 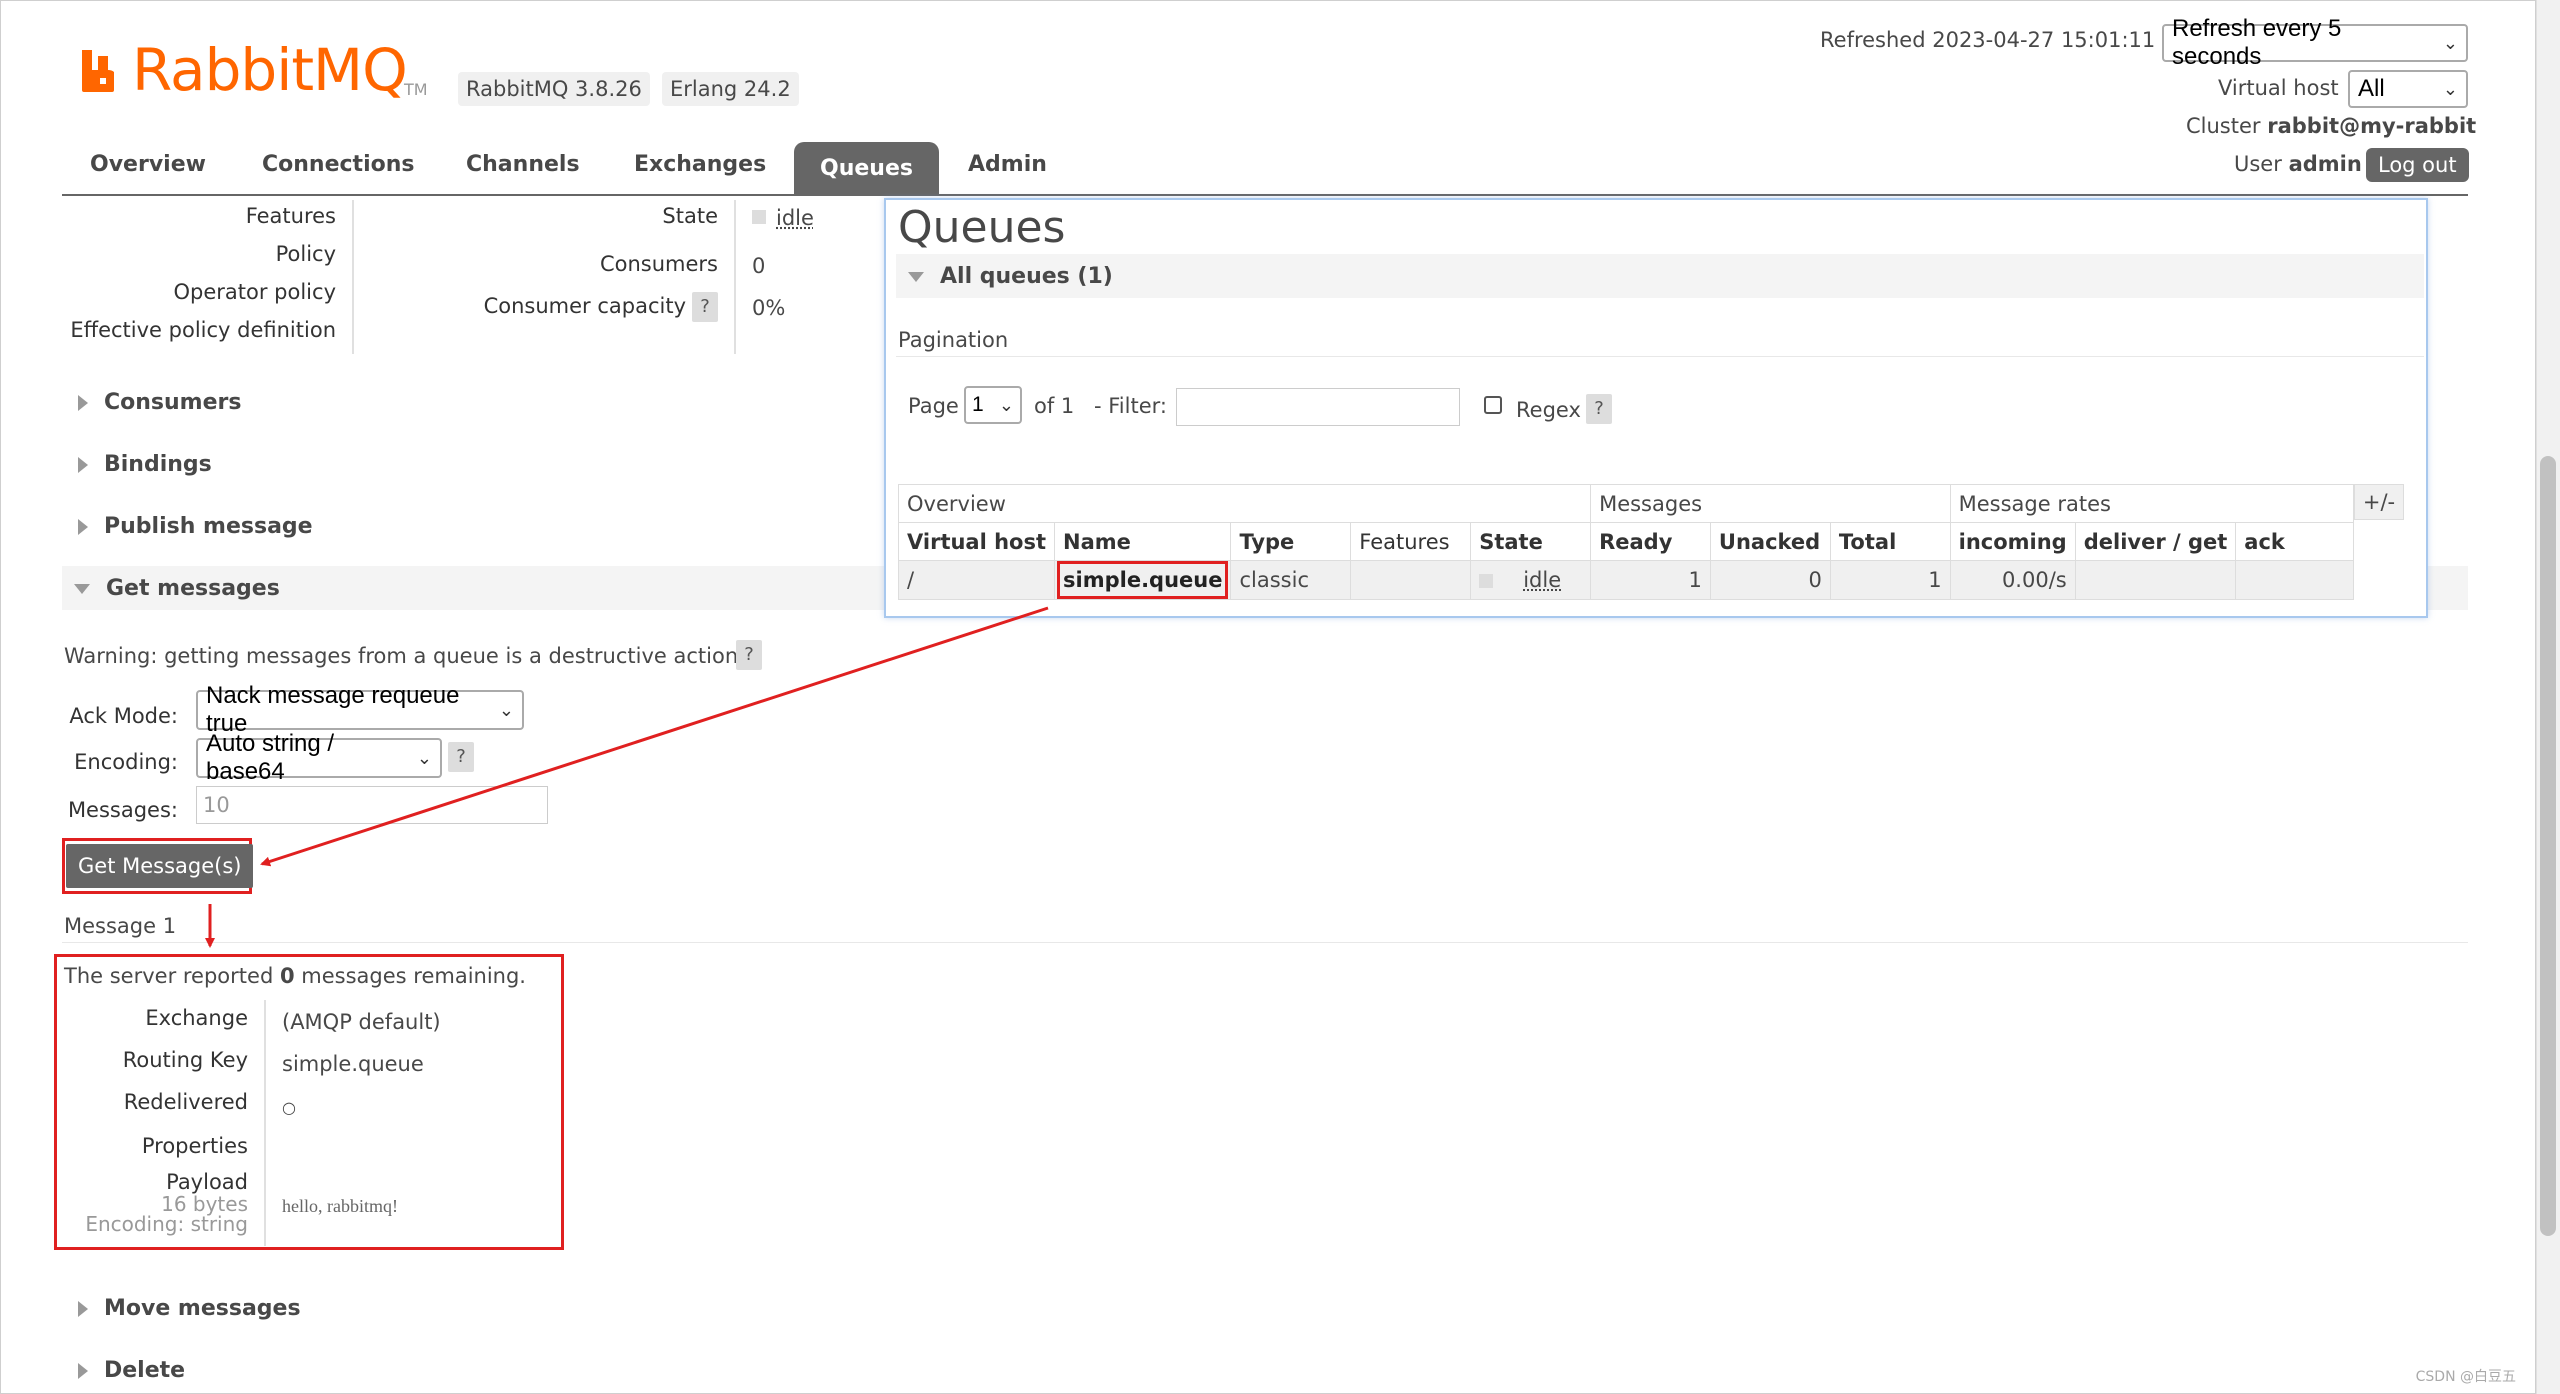 What do you see at coordinates (1010, 276) in the screenshot?
I see `all-queues-toggle: All queues (1)` at bounding box center [1010, 276].